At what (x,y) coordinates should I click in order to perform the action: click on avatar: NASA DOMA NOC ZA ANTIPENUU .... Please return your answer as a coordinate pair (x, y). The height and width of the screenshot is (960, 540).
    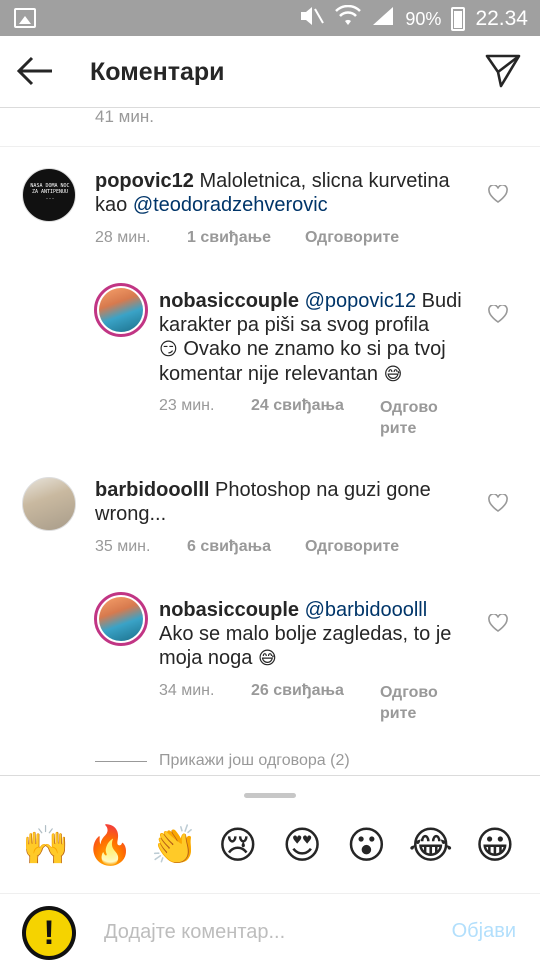
    Looking at the image, I should click on (49, 195).